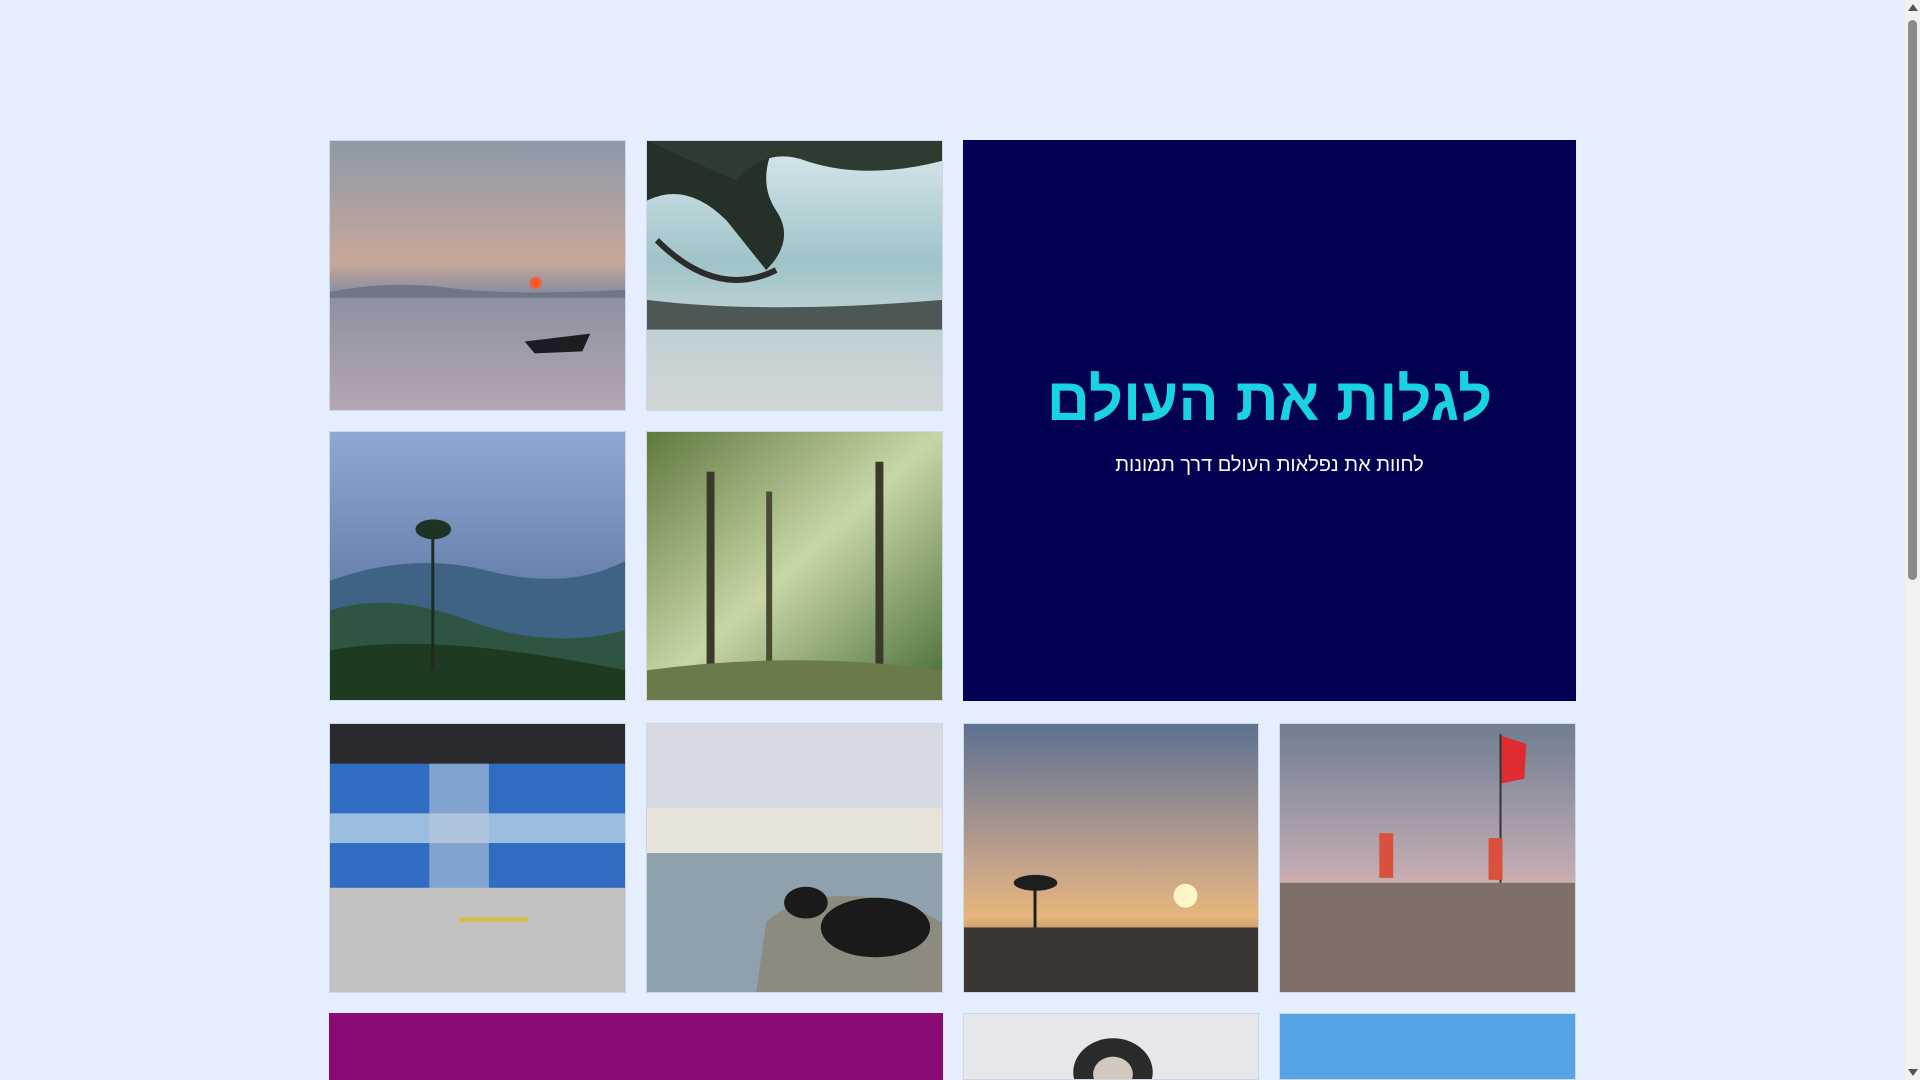 Image resolution: width=1920 pixels, height=1080 pixels. Describe the element at coordinates (1427, 1046) in the screenshot. I see `blue-sky-photo` at that location.